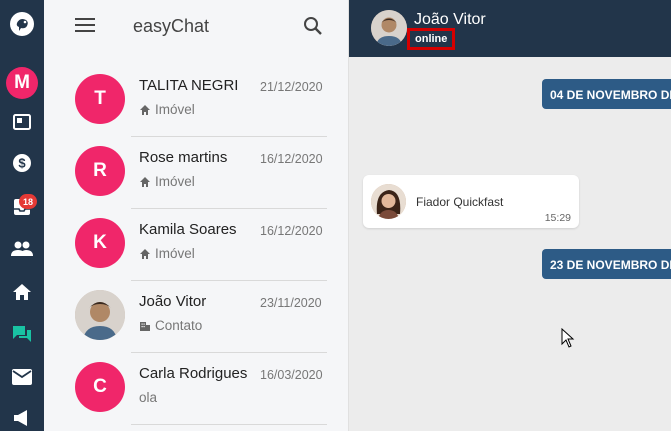 This screenshot has width=671, height=431. What do you see at coordinates (85, 25) in the screenshot?
I see `menu-icon` at bounding box center [85, 25].